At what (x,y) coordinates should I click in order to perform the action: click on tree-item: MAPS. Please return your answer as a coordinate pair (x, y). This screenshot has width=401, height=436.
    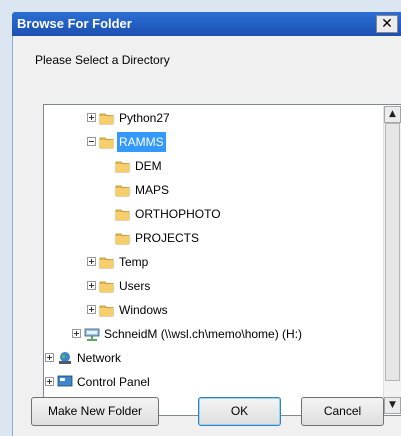
    Looking at the image, I should click on (212, 190).